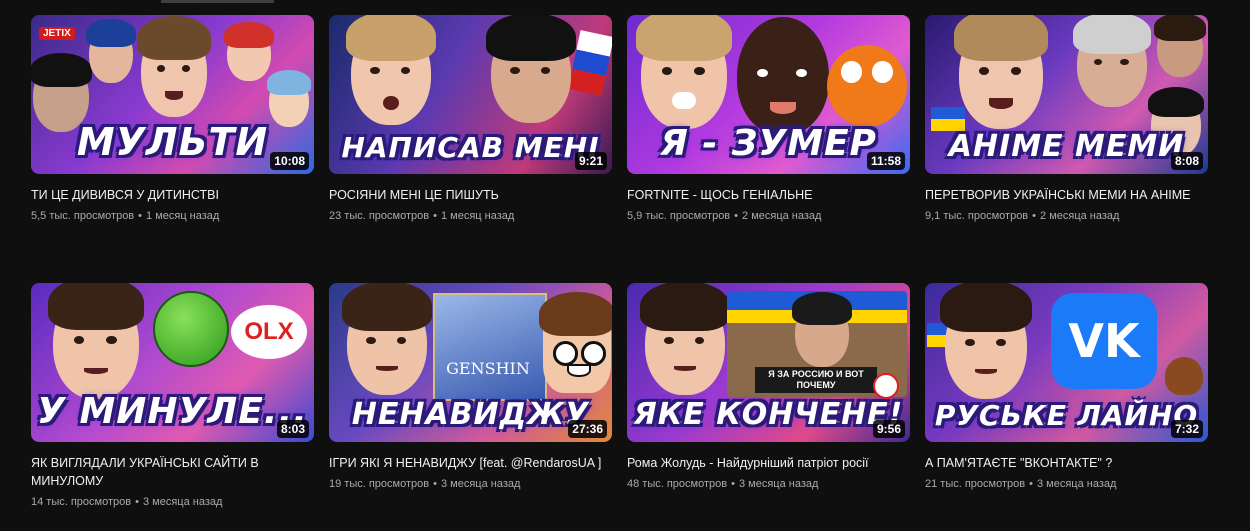  What do you see at coordinates (490, 347) in the screenshot?
I see `genshin-impact-image` at bounding box center [490, 347].